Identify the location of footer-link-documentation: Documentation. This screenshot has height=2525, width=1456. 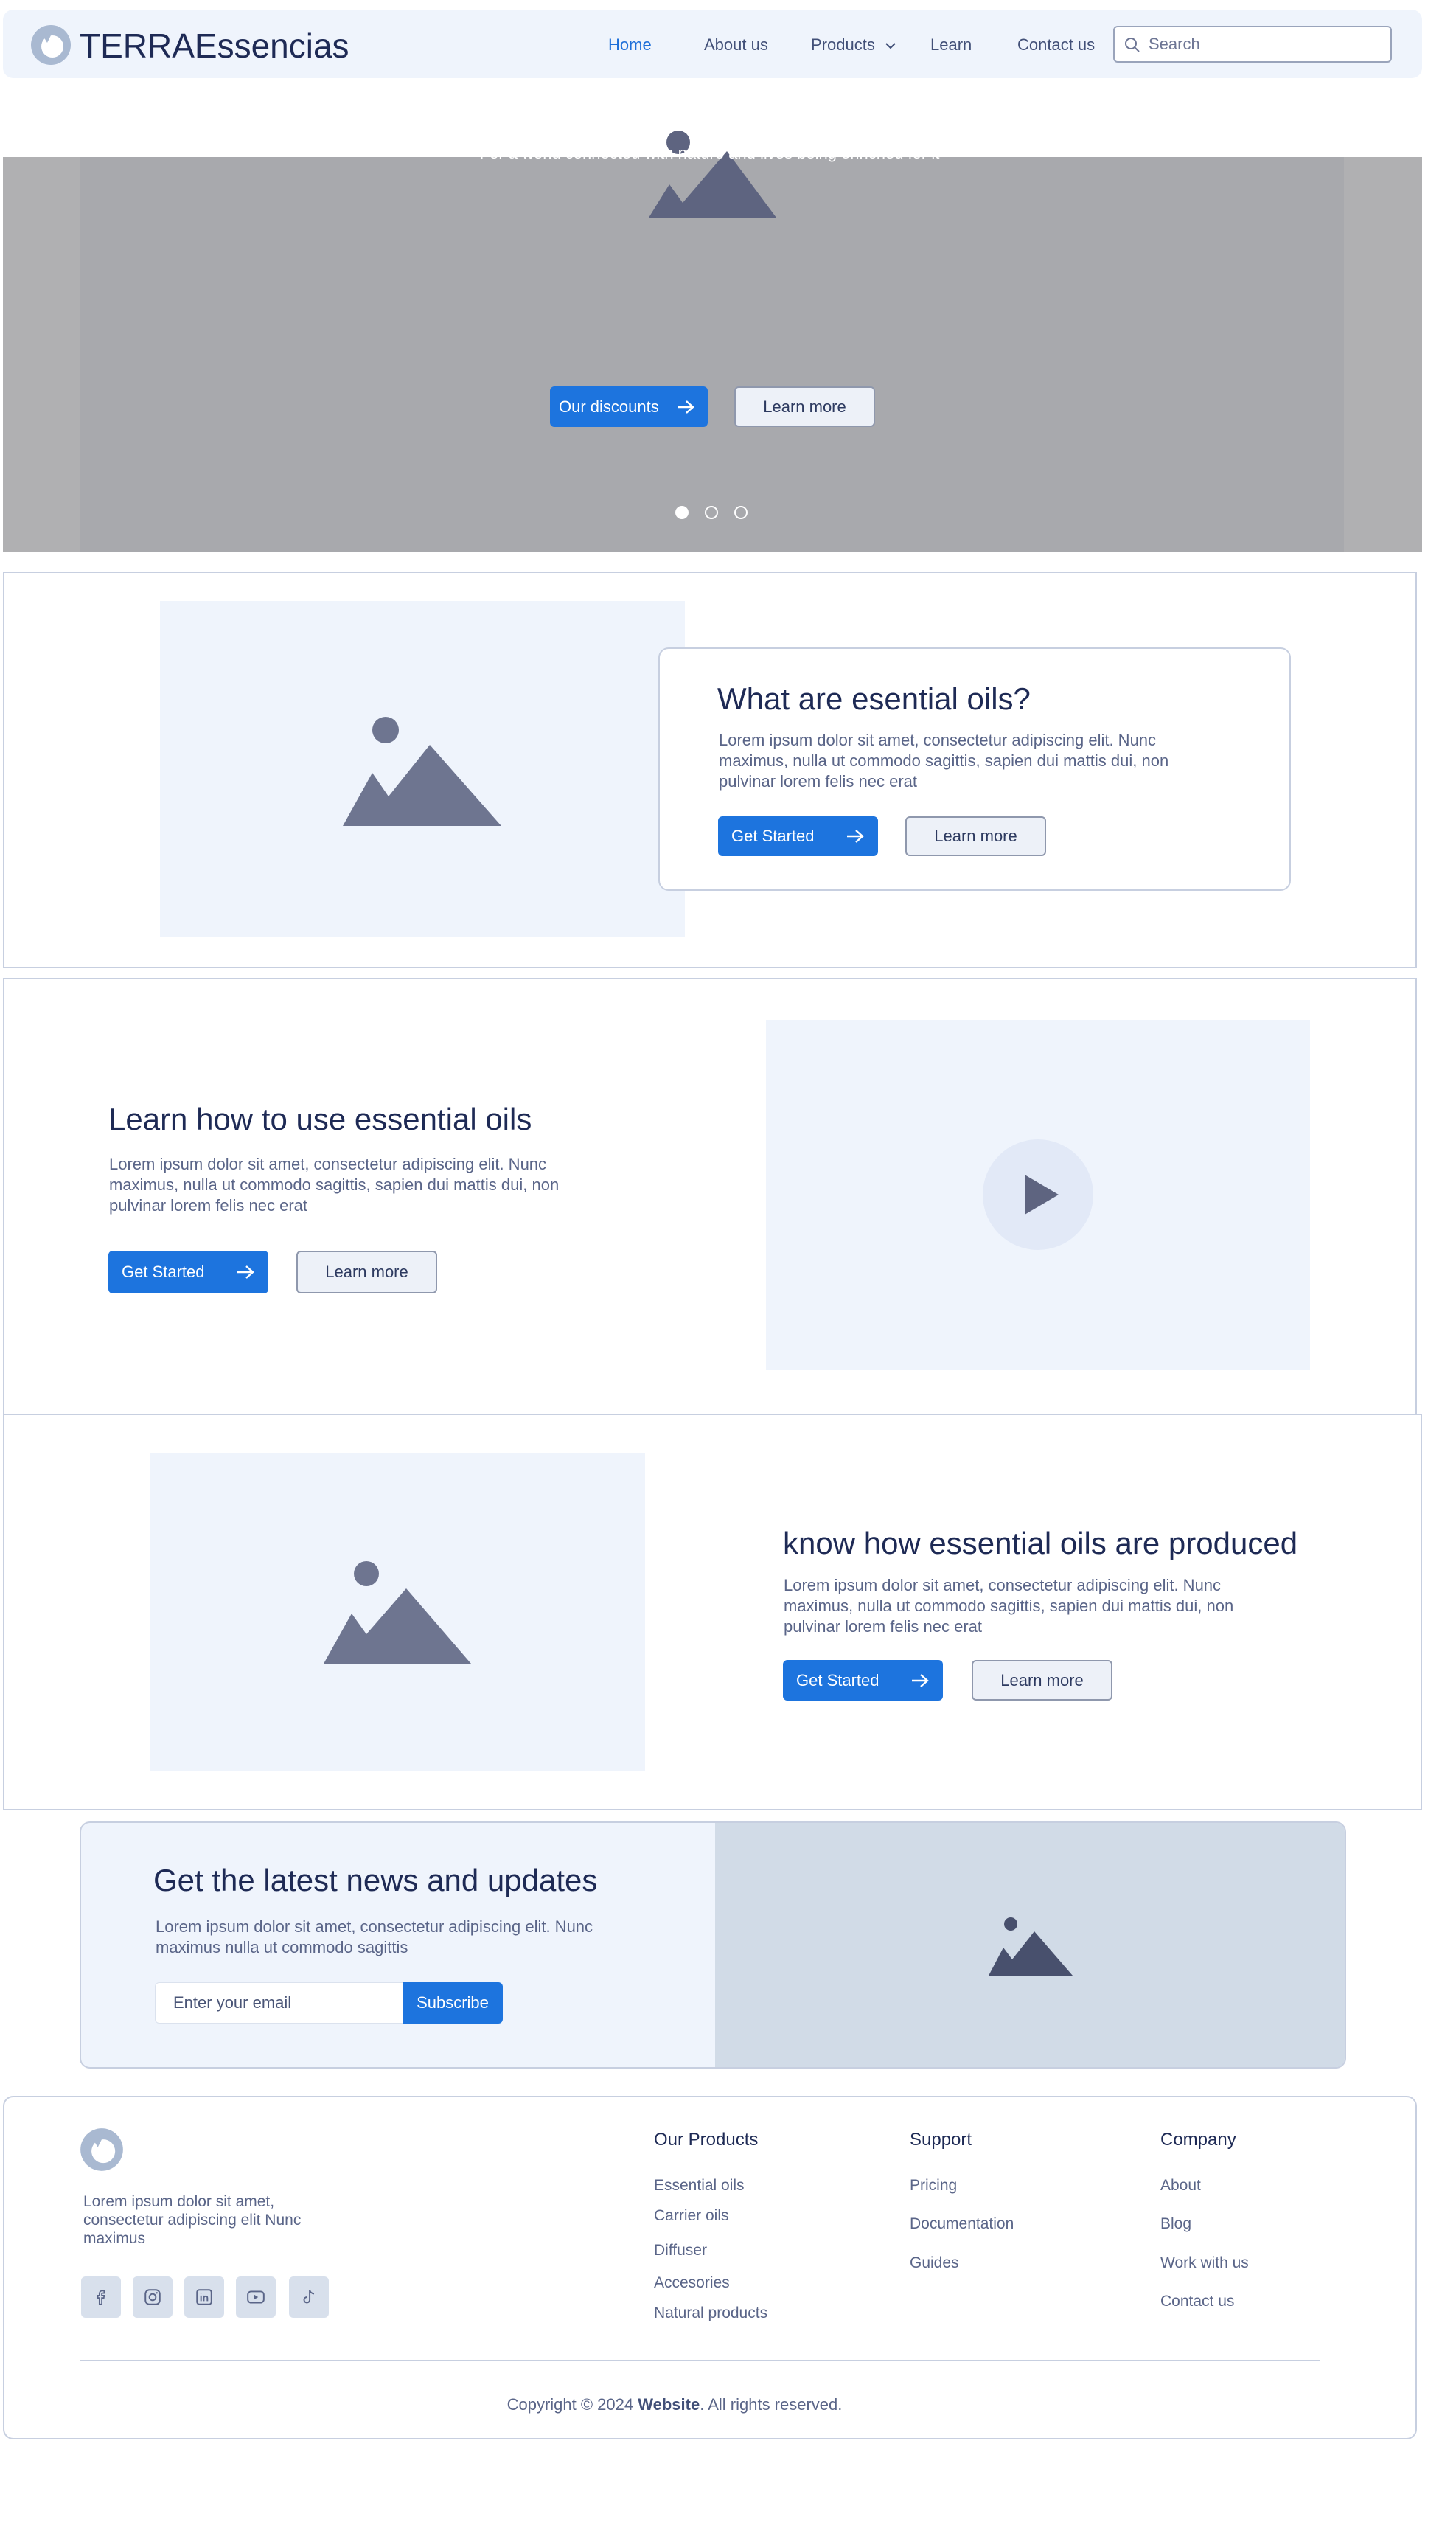
(962, 2225).